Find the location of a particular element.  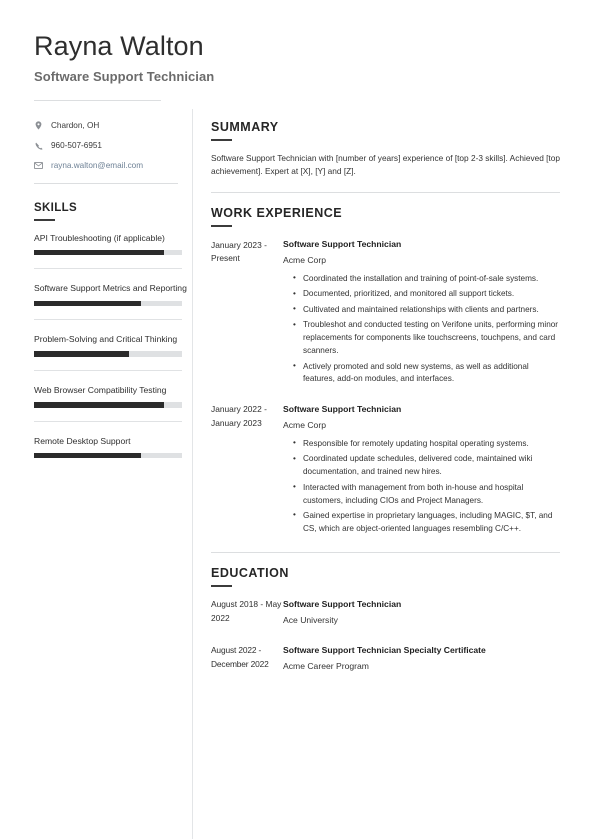

contact-phone-text: 960-507-6951 is located at coordinates (76, 145).